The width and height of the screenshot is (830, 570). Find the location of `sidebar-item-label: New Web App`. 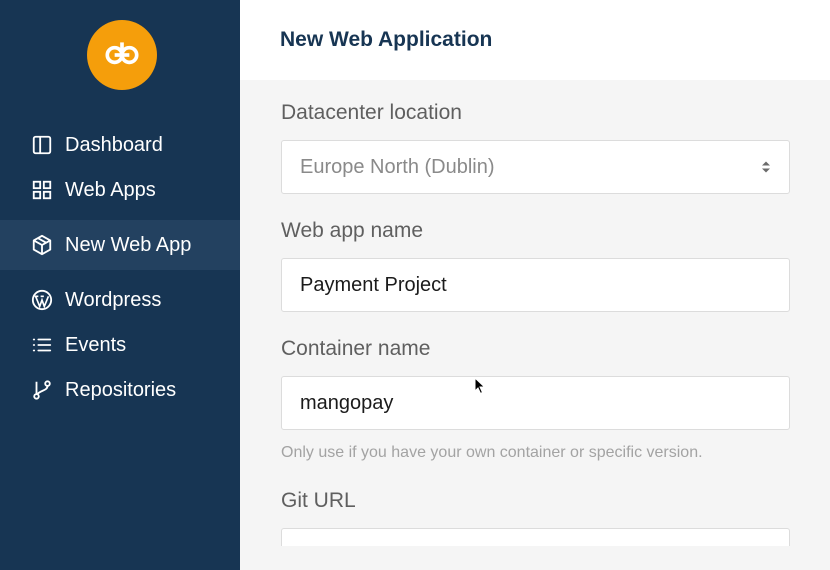

sidebar-item-label: New Web App is located at coordinates (128, 244).